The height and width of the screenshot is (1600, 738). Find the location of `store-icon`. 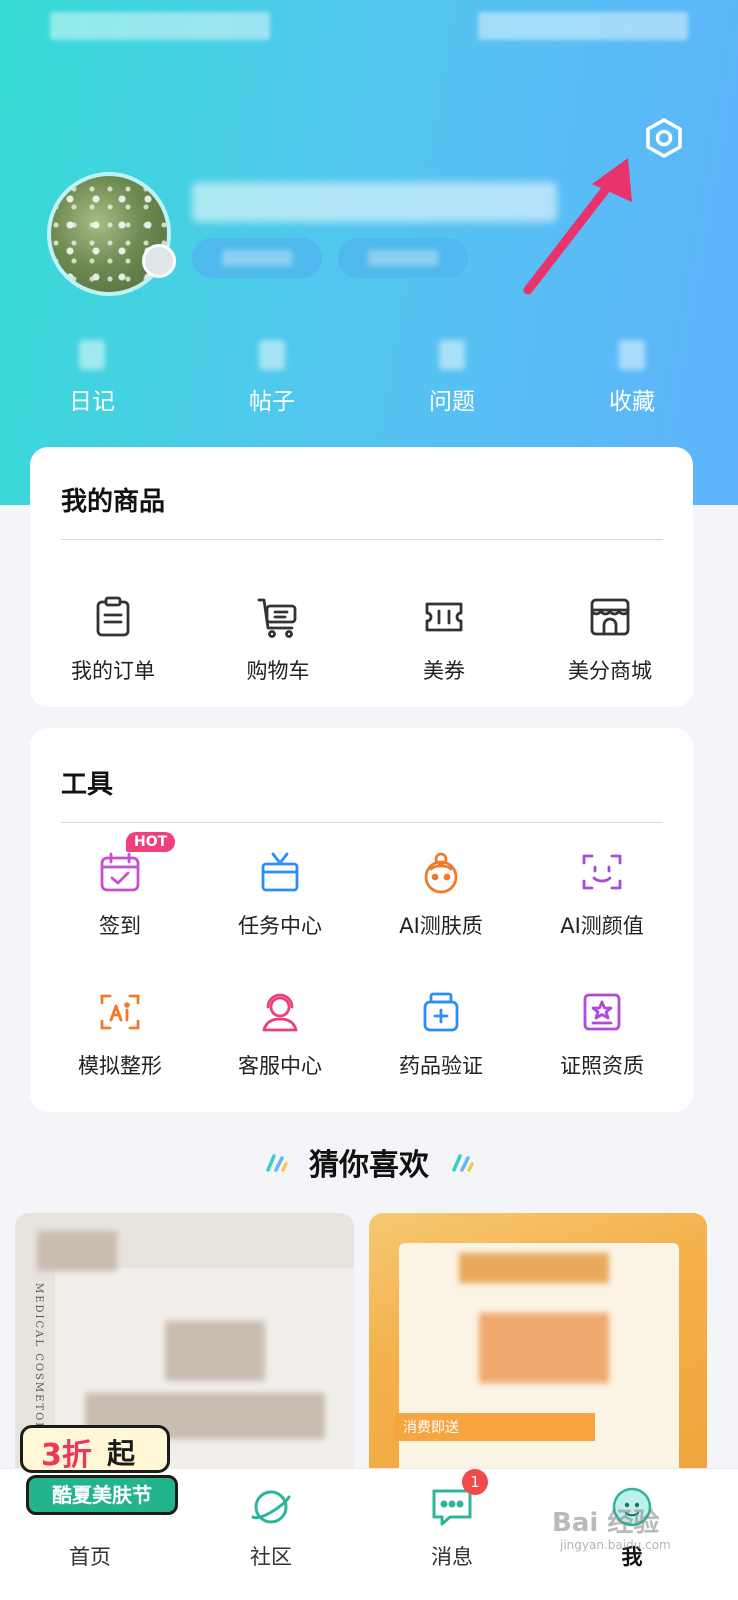

store-icon is located at coordinates (610, 617).